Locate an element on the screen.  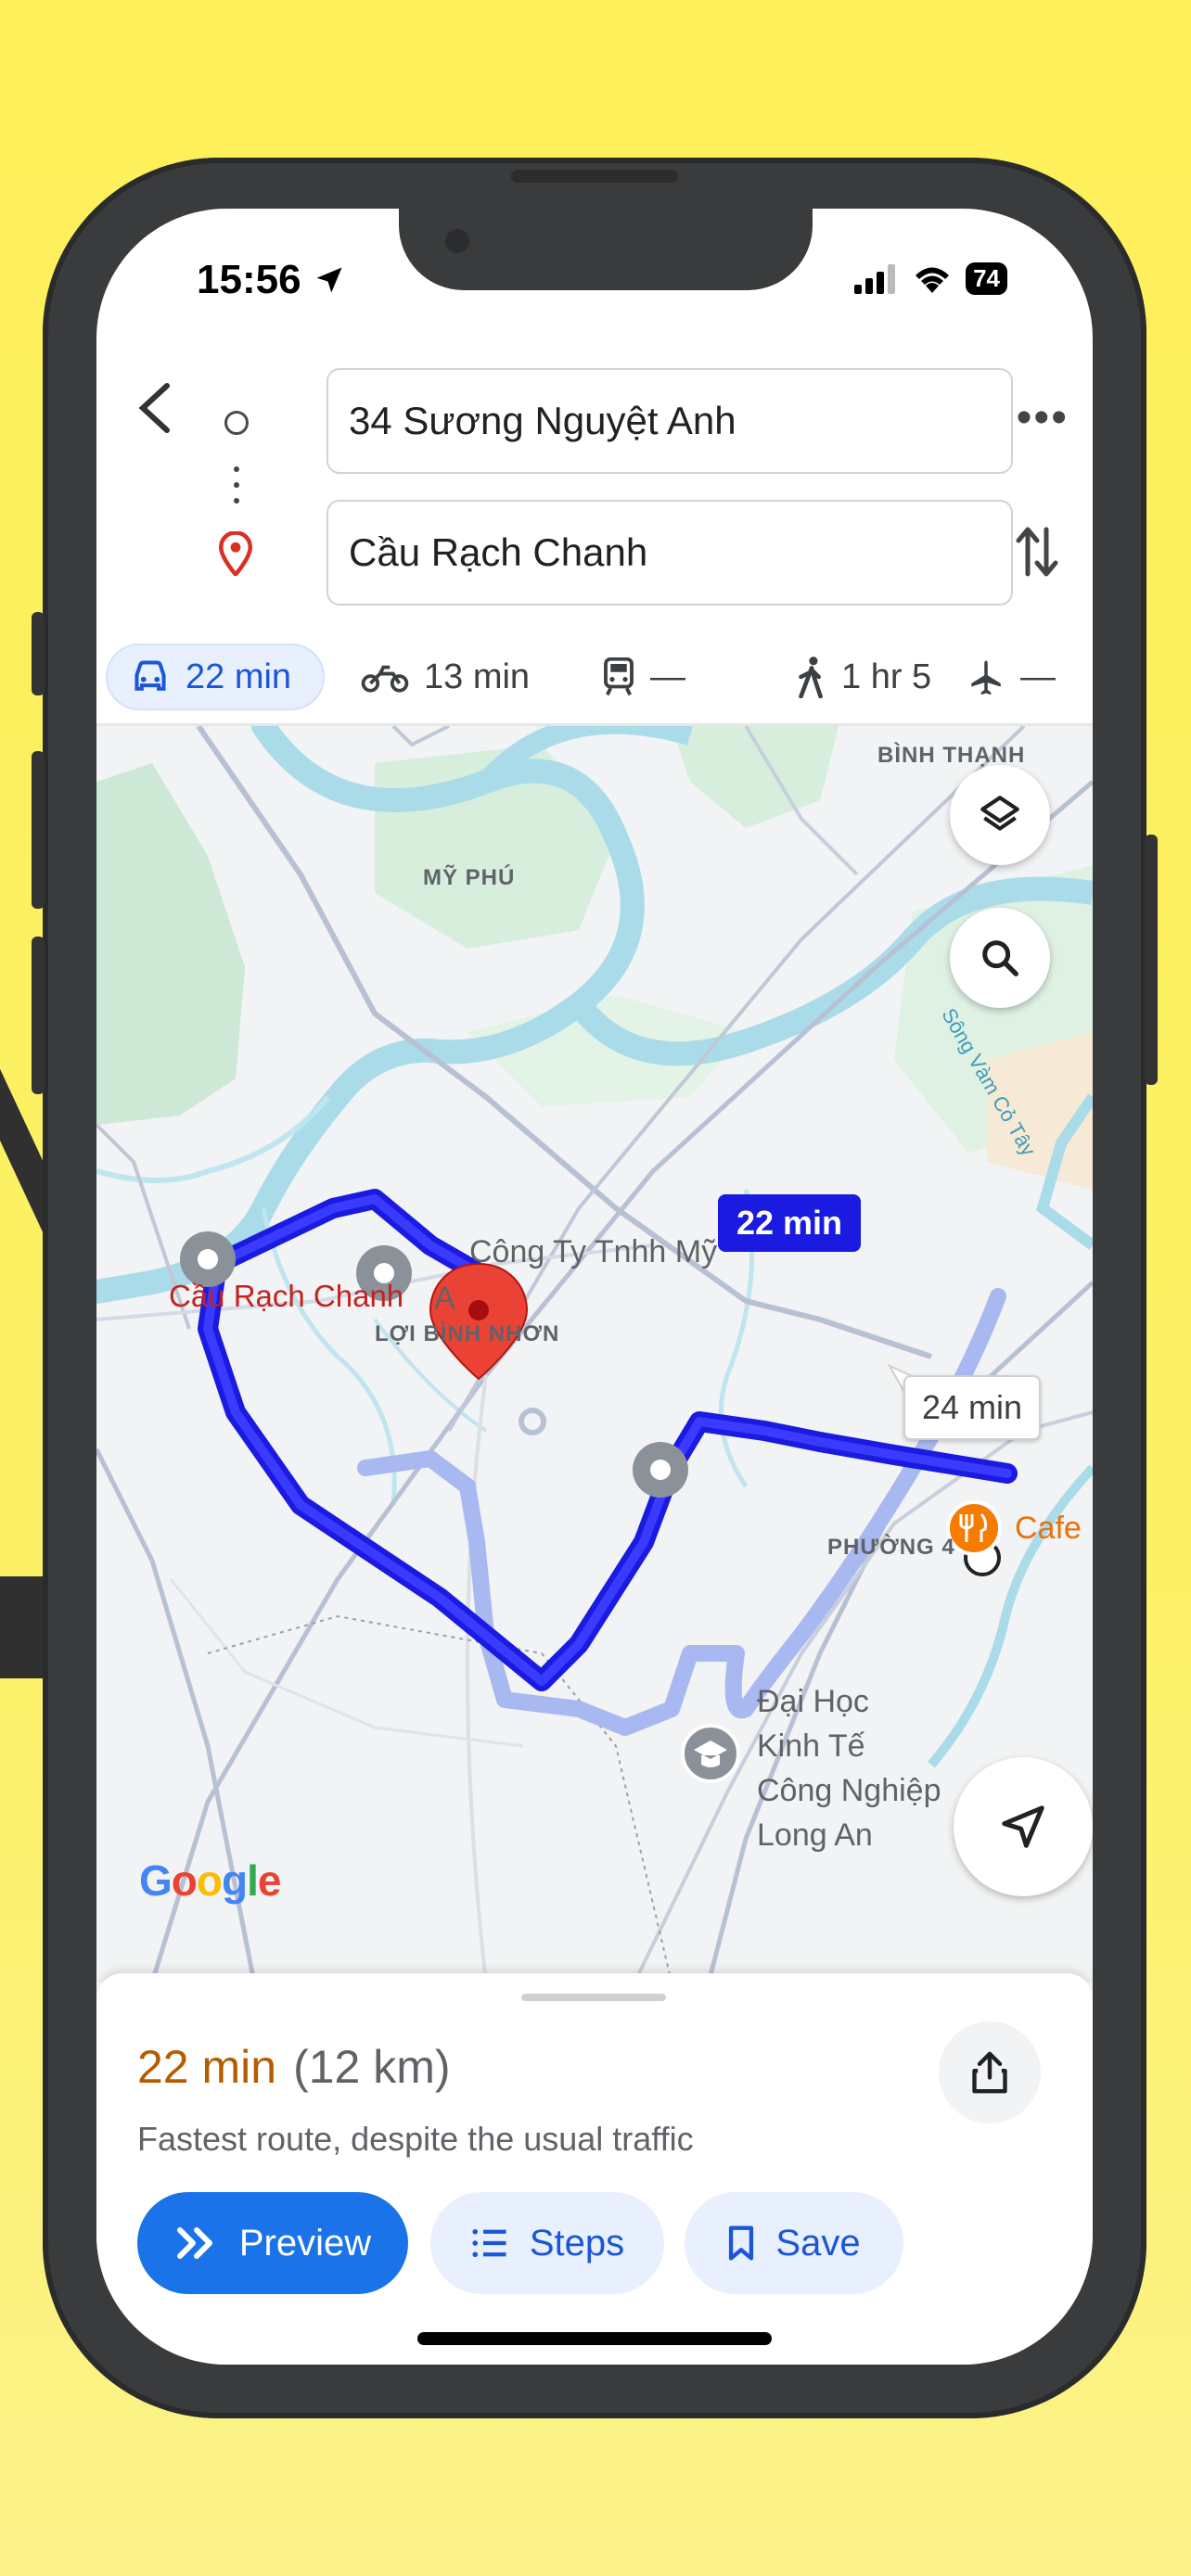
origin-field: 34 Sương Nguyệt Anh is located at coordinates (670, 421).